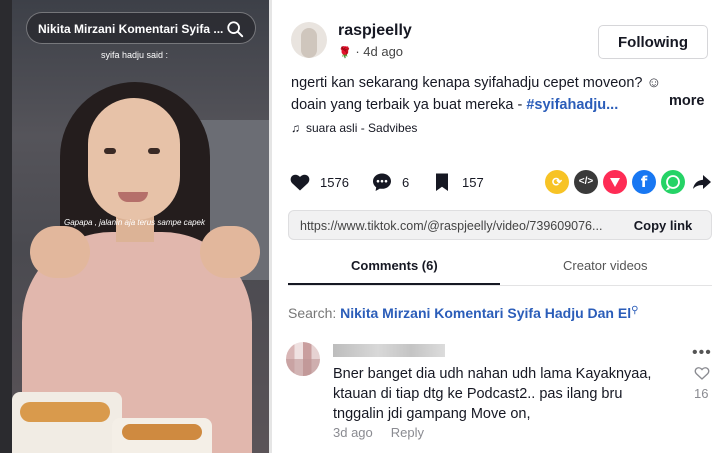 Image resolution: width=720 pixels, height=453 pixels. Describe the element at coordinates (442, 182) in the screenshot. I see `bookmark-icon` at that location.